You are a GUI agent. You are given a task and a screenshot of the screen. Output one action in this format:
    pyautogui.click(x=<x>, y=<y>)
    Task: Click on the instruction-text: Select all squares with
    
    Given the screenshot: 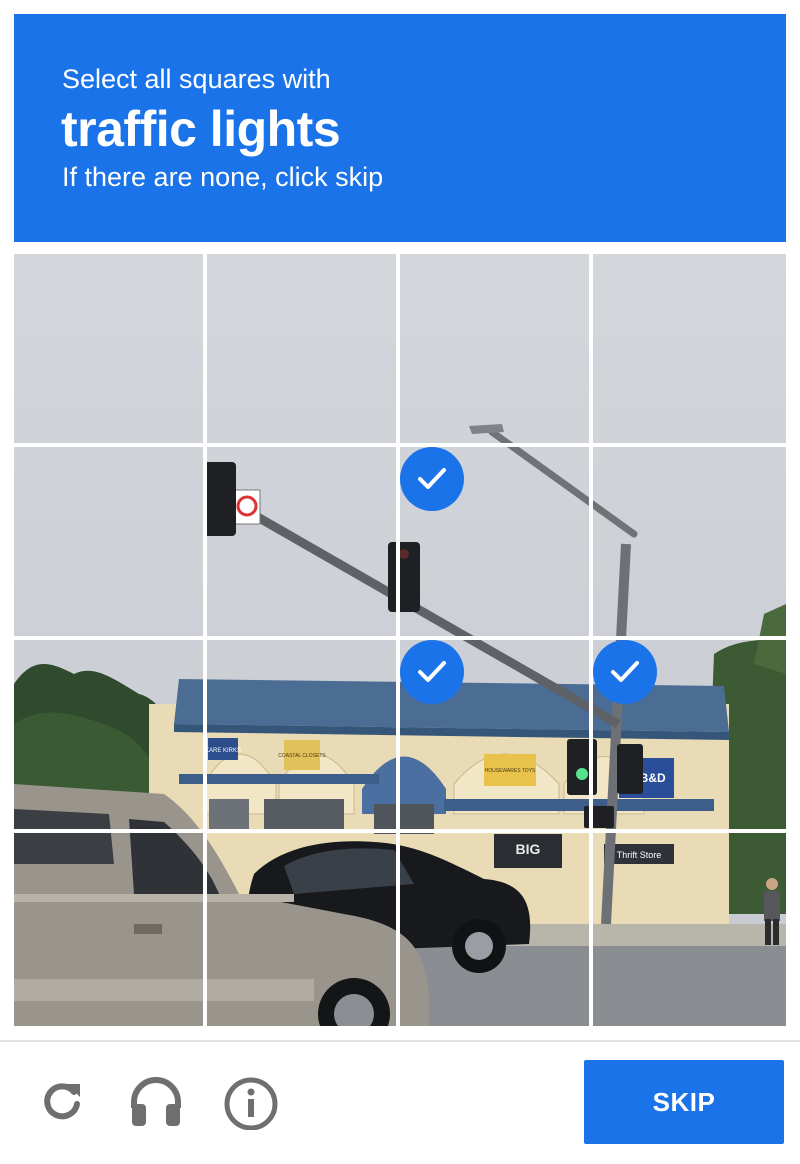 What is the action you would take?
    pyautogui.click(x=196, y=79)
    